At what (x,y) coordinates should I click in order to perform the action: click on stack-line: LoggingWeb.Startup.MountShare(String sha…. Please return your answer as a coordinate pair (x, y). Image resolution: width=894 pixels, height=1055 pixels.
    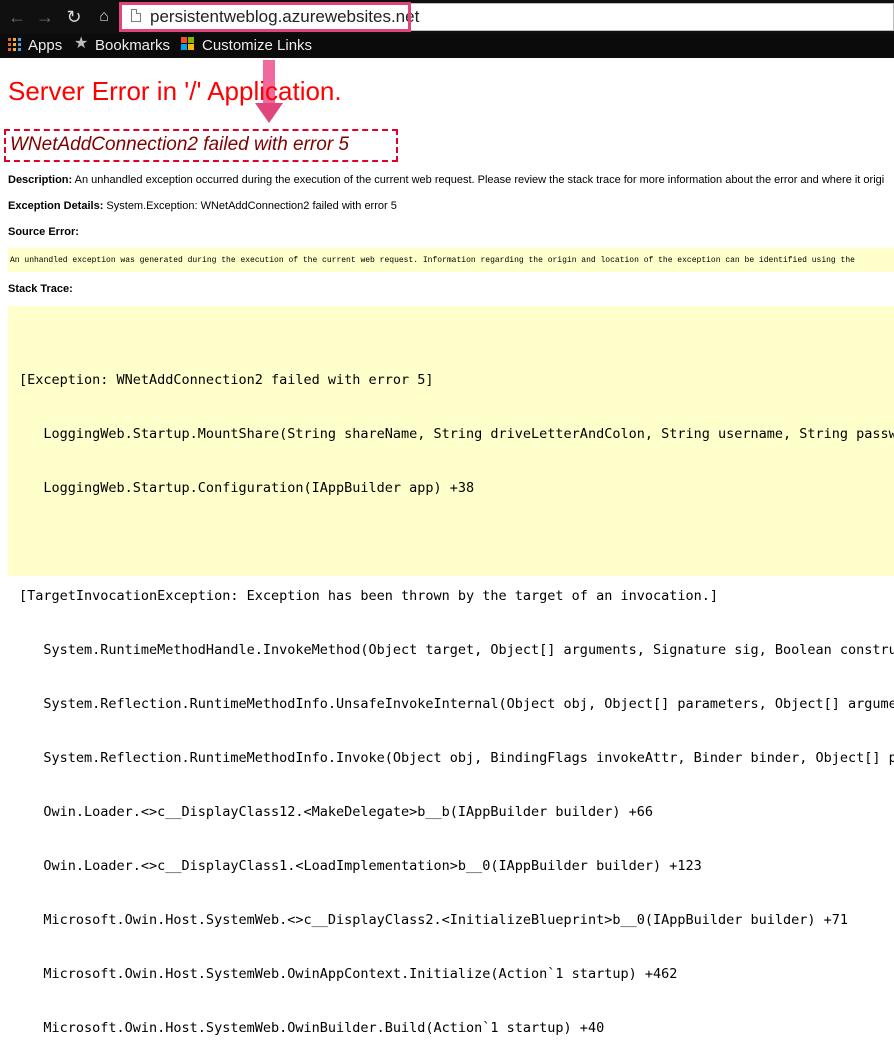
    Looking at the image, I should click on (456, 434).